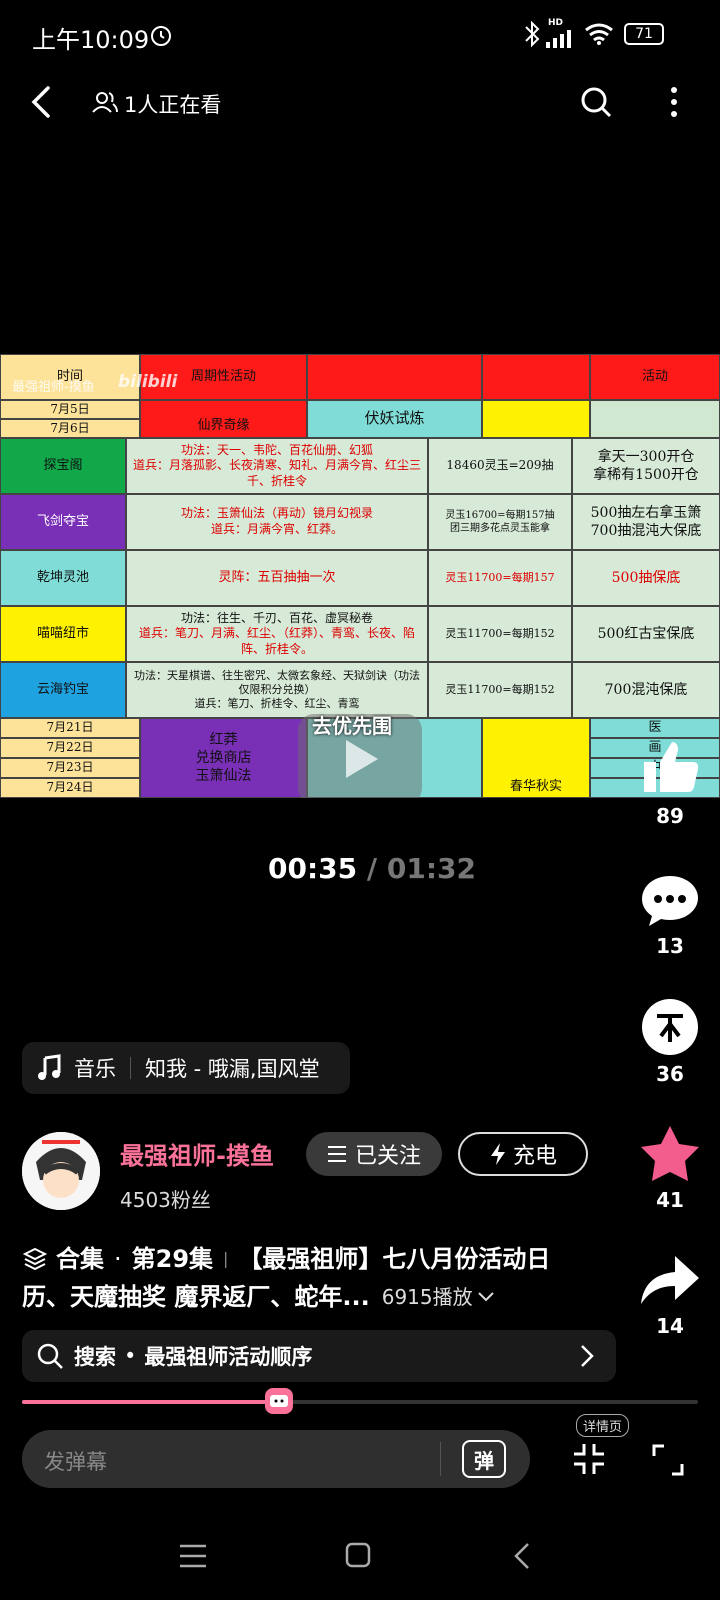 The height and width of the screenshot is (1600, 720). Describe the element at coordinates (486, 1297) in the screenshot. I see `chevron-down-icon` at that location.